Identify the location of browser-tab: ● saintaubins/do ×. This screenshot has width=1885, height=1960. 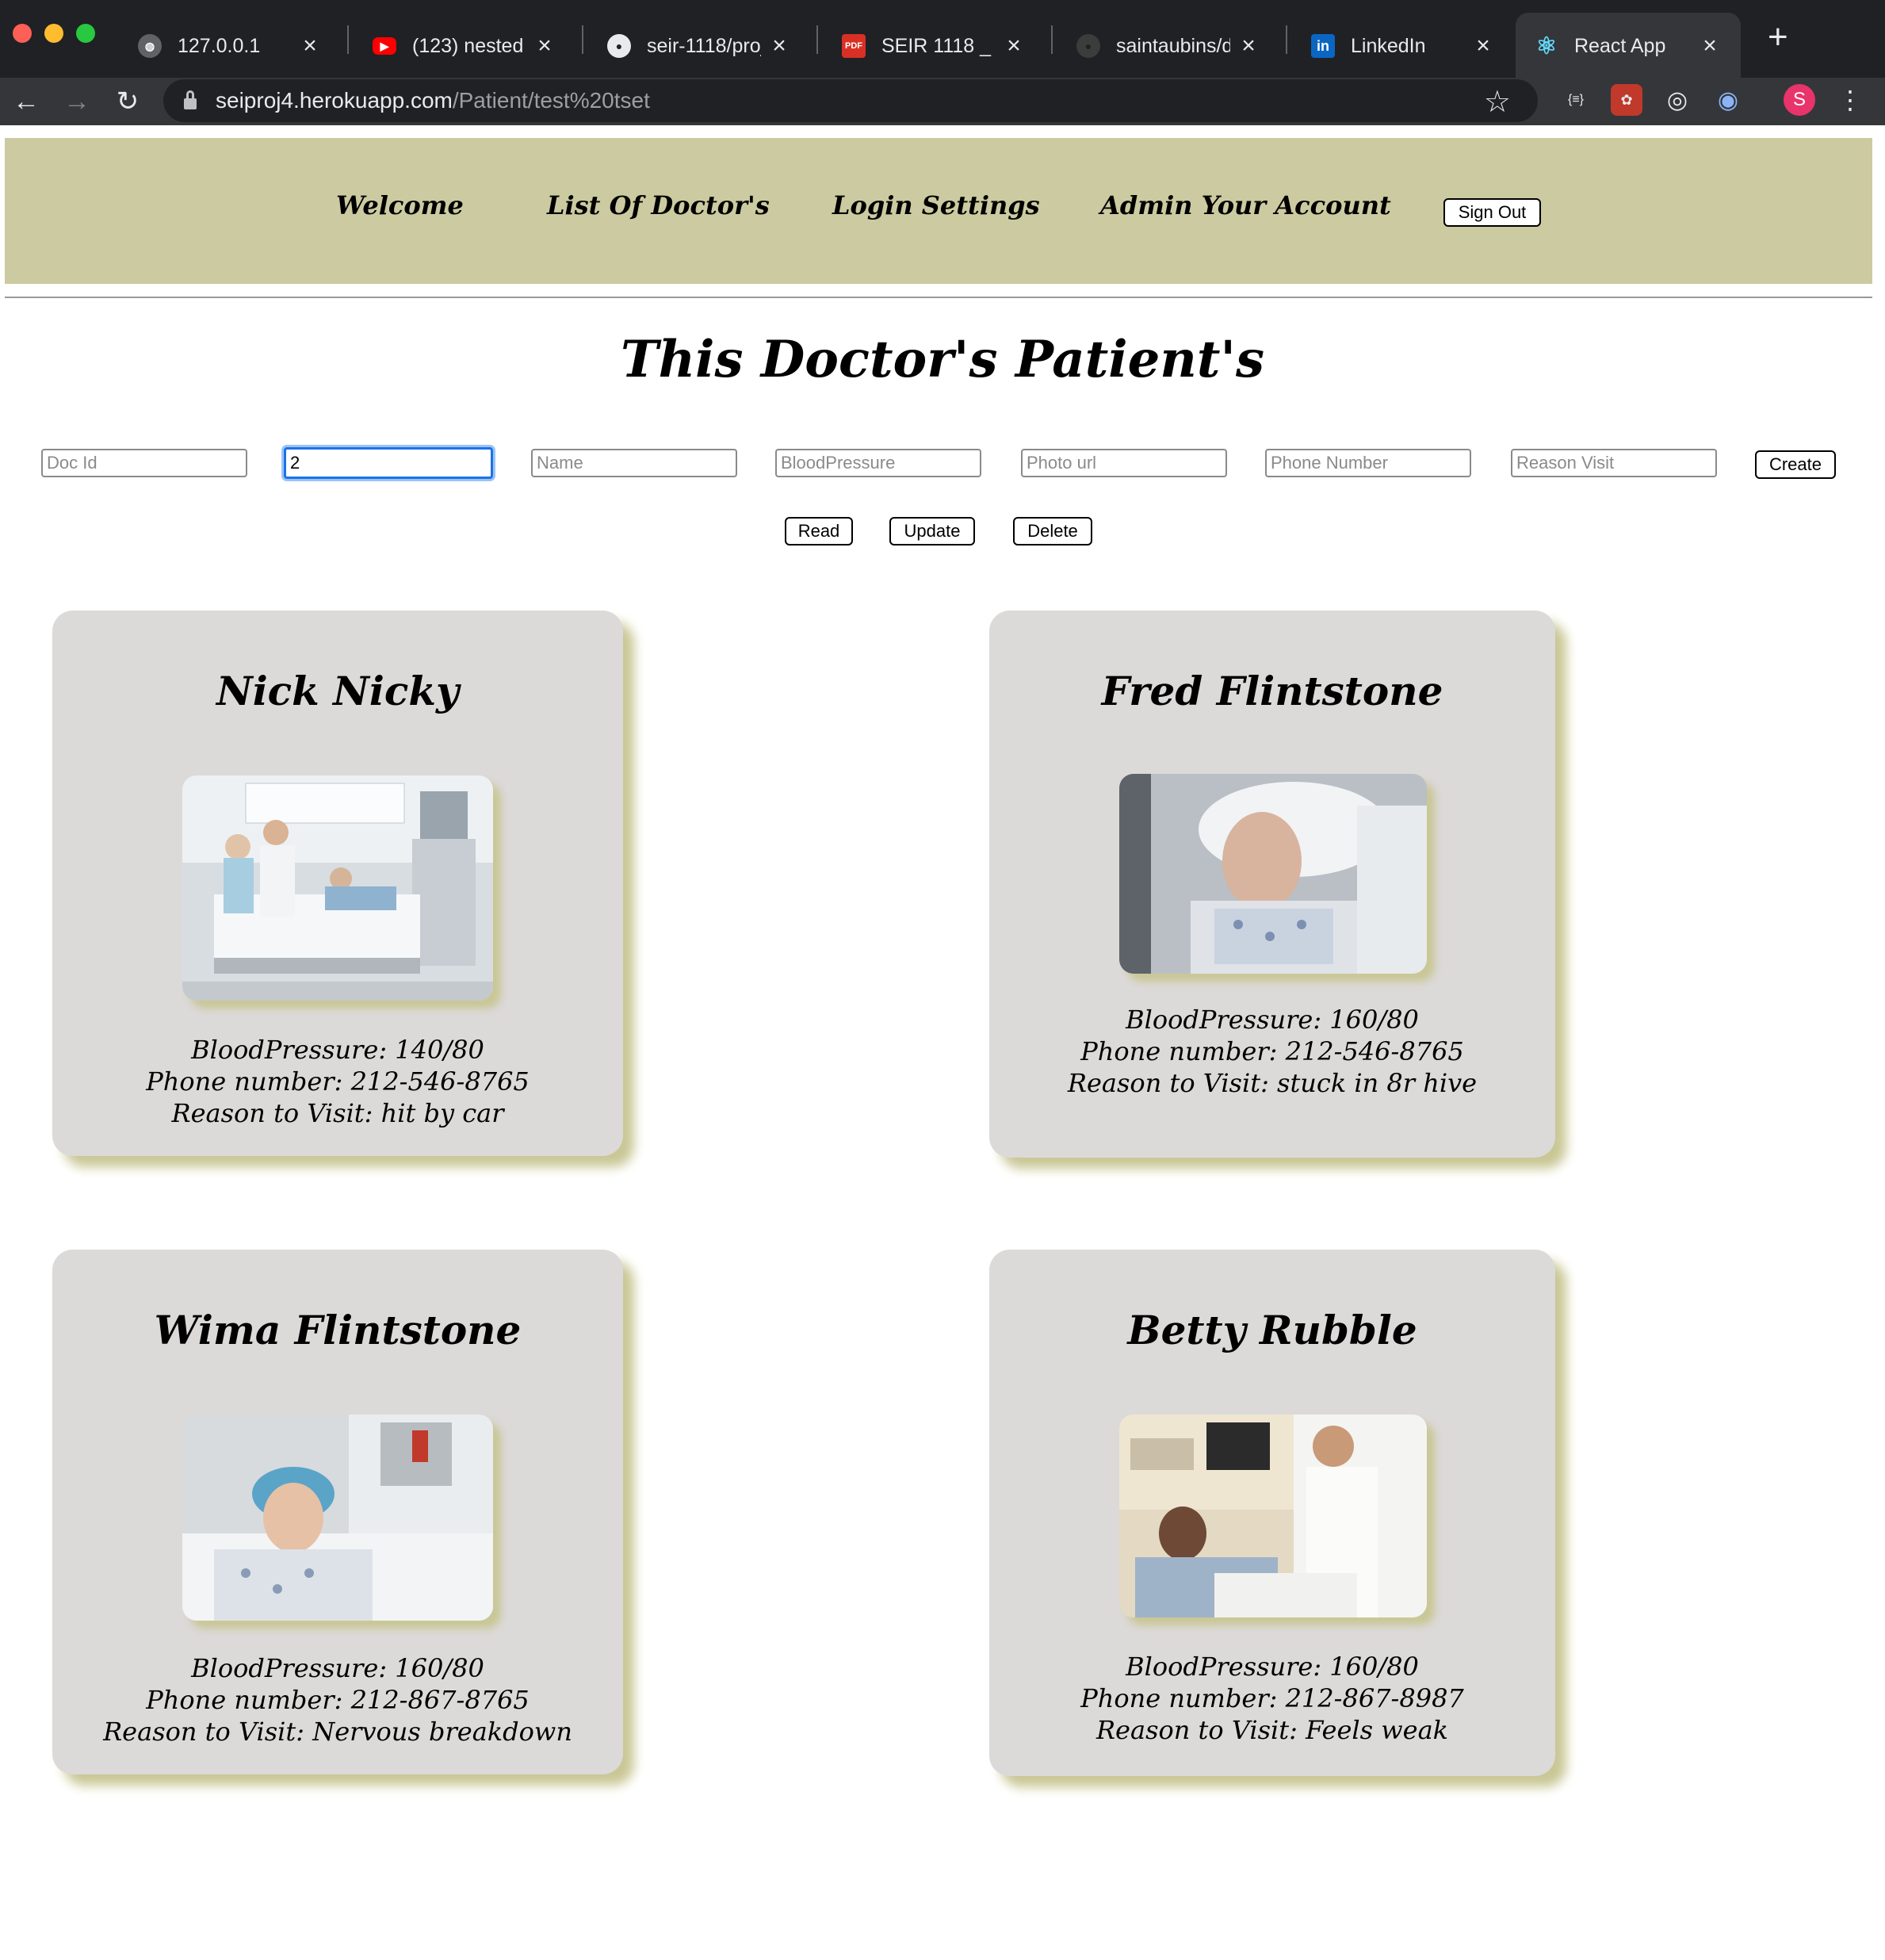
(1168, 46).